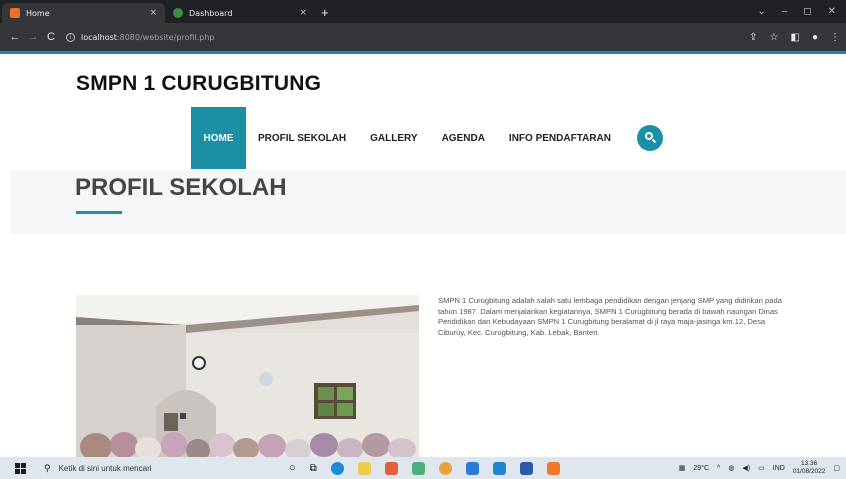 This screenshot has height=479, width=846. Describe the element at coordinates (364, 468) in the screenshot. I see `file-explorer-icon` at that location.